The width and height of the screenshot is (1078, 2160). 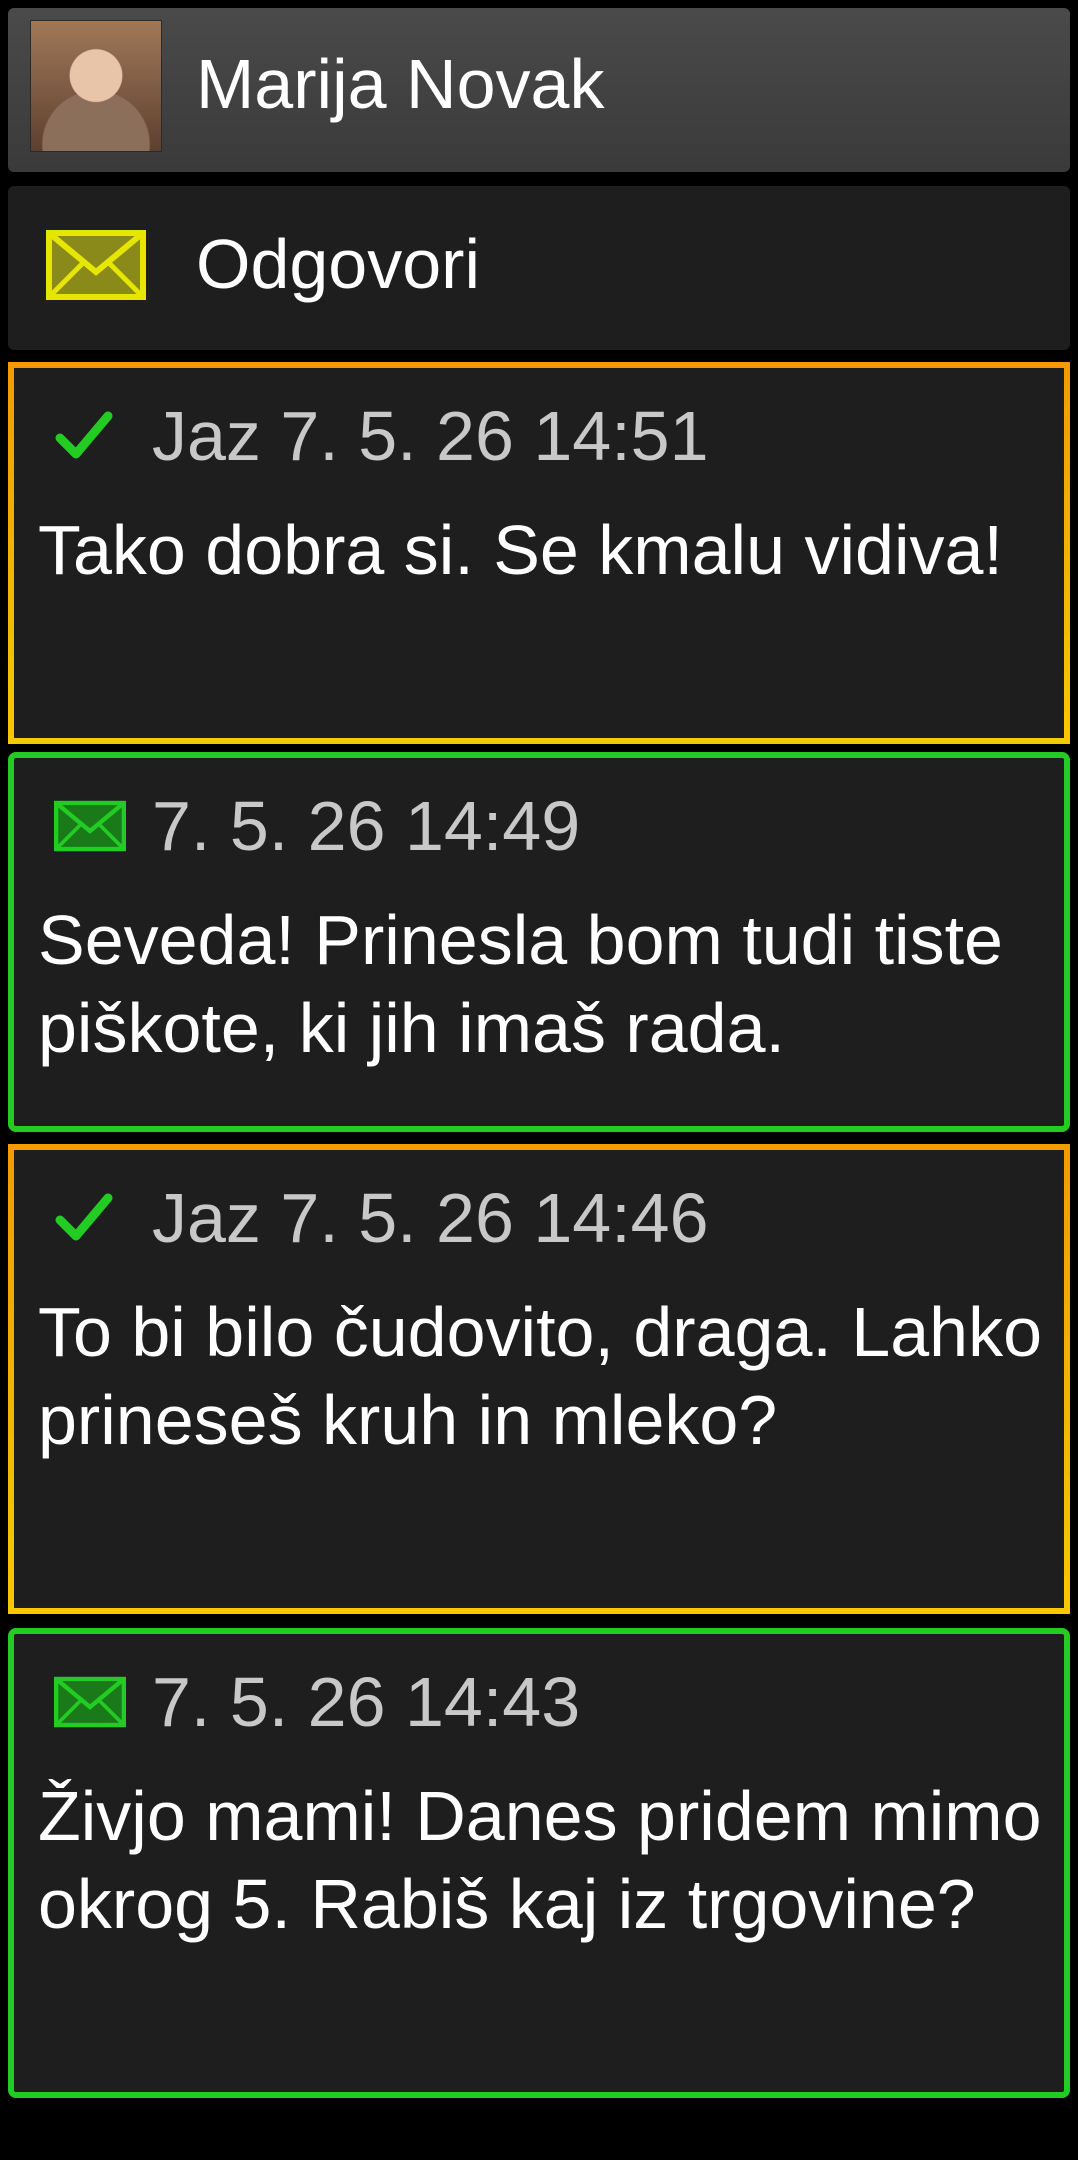 I want to click on contact-name: Marija Novak, so click(x=400, y=84).